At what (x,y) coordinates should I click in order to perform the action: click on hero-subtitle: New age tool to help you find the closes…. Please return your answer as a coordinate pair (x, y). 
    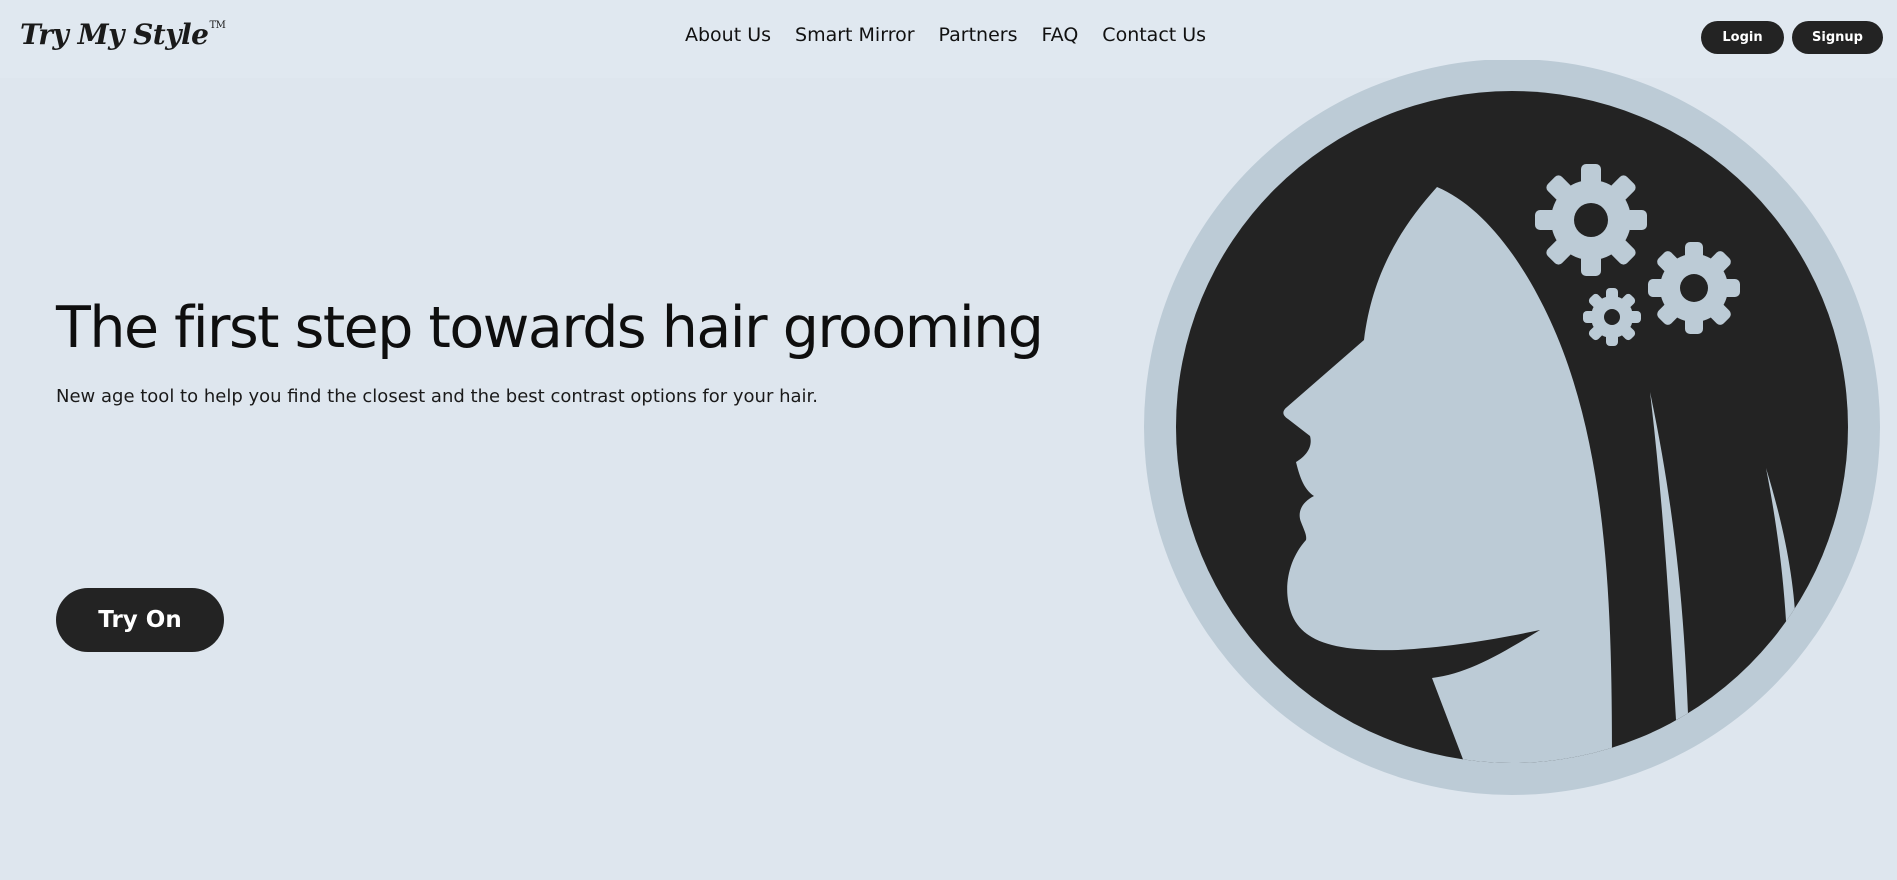
    Looking at the image, I should click on (437, 396).